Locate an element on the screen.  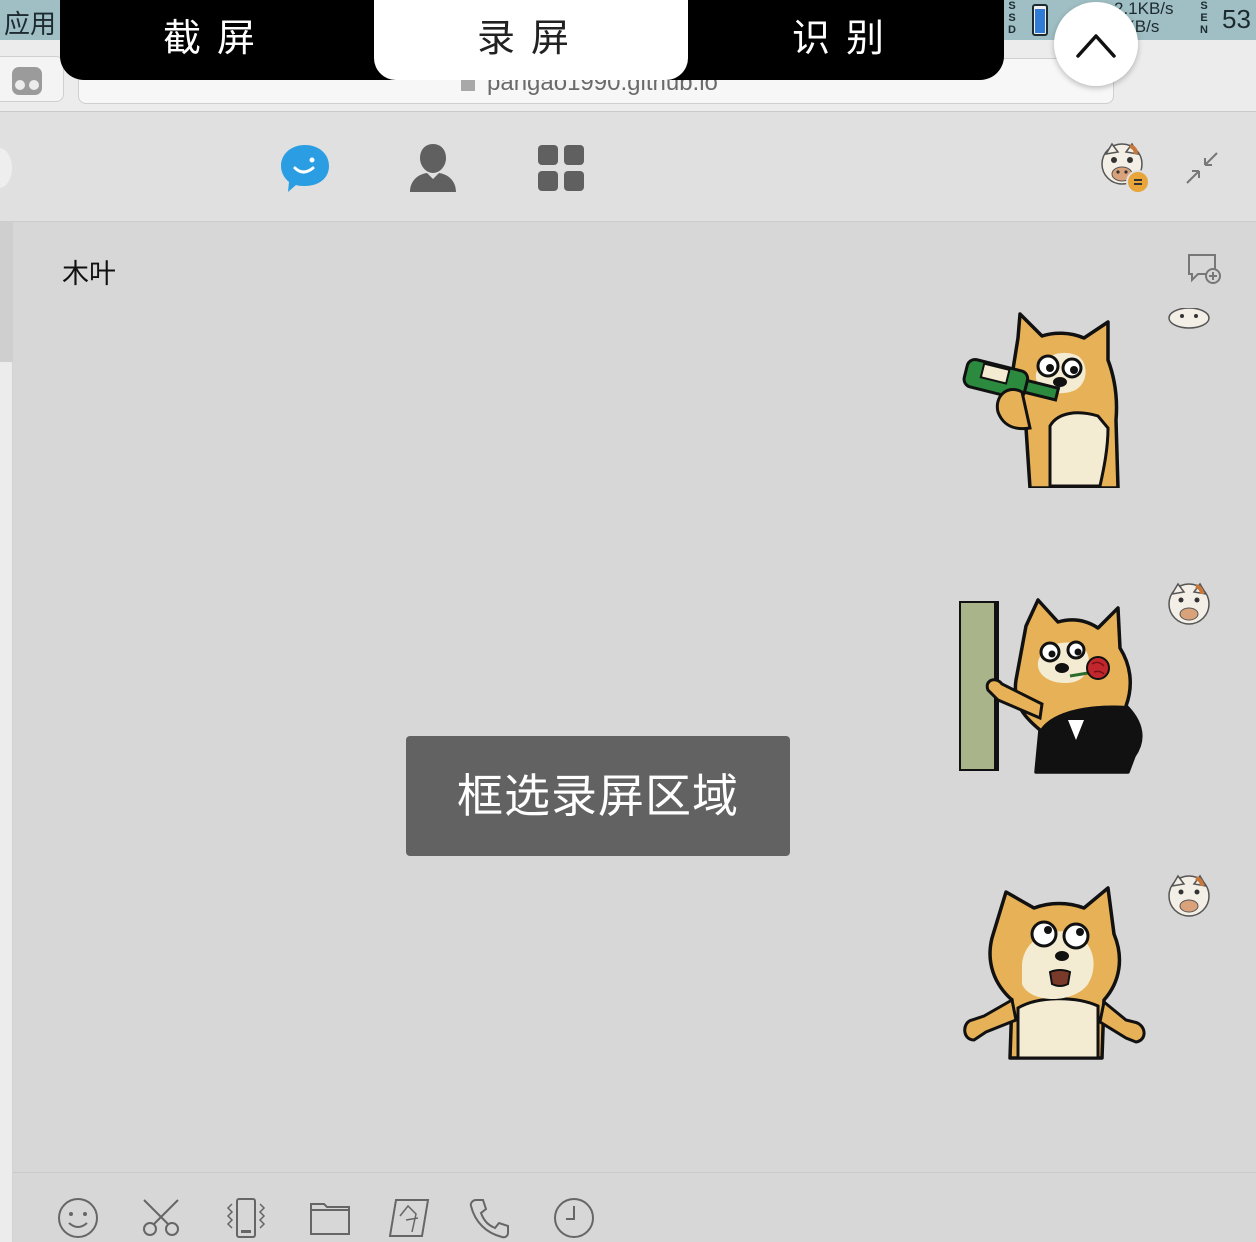
chat-bubble-icon is located at coordinates (305, 168).